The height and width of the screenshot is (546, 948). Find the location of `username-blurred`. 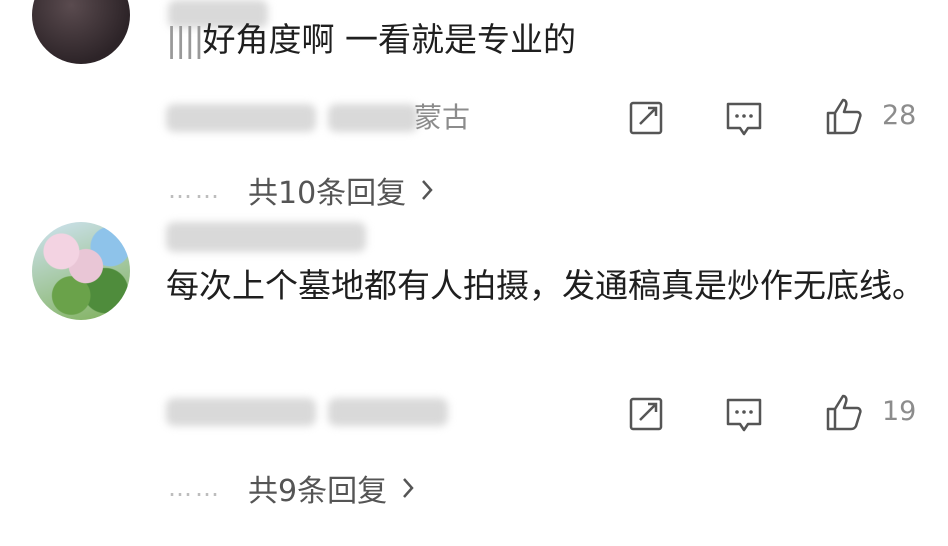

username-blurred is located at coordinates (266, 237).